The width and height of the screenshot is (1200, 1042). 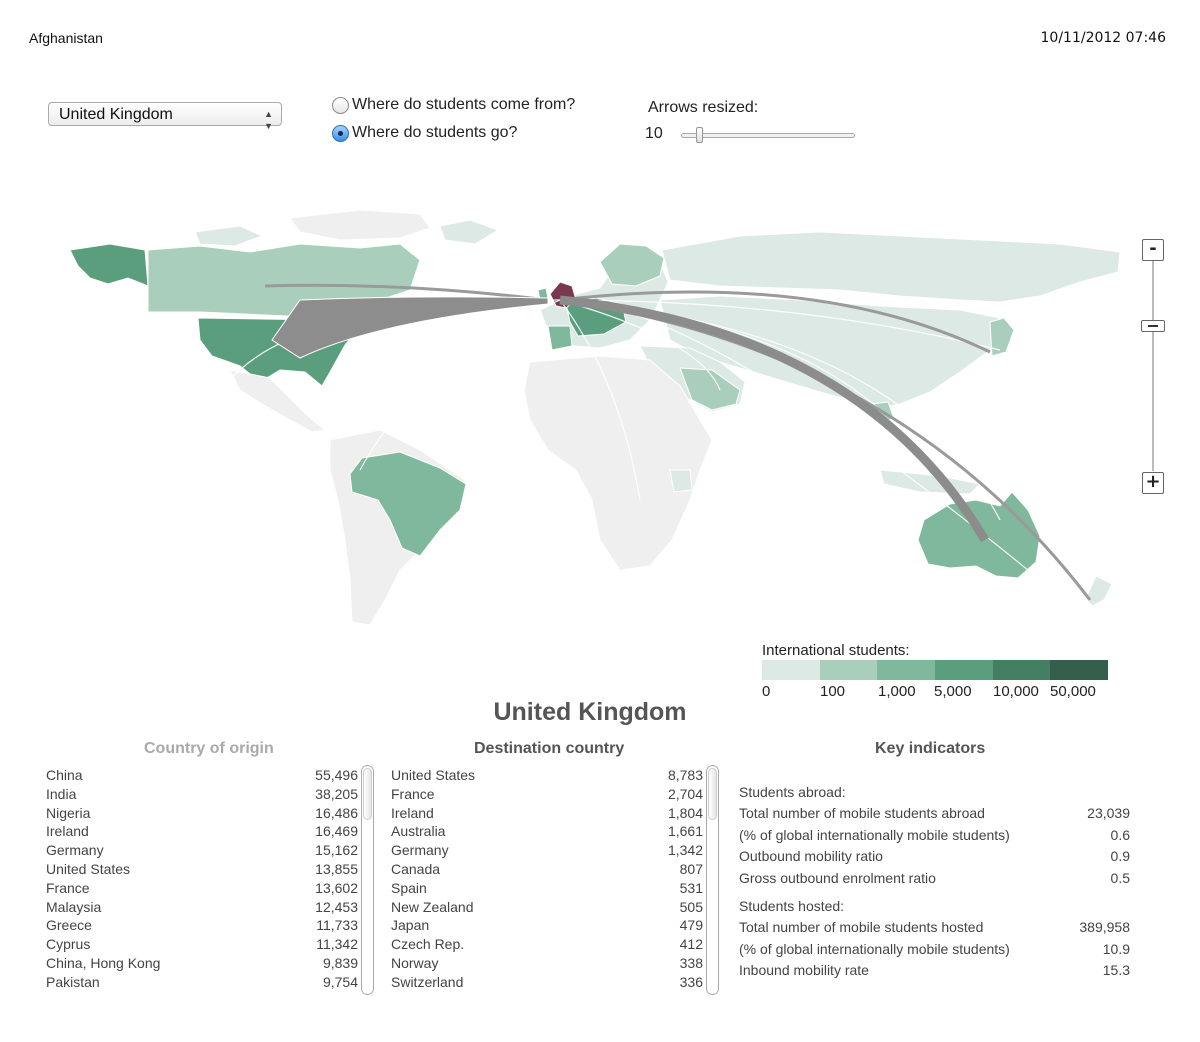 What do you see at coordinates (691, 906) in the screenshot?
I see `list-item-value: 505` at bounding box center [691, 906].